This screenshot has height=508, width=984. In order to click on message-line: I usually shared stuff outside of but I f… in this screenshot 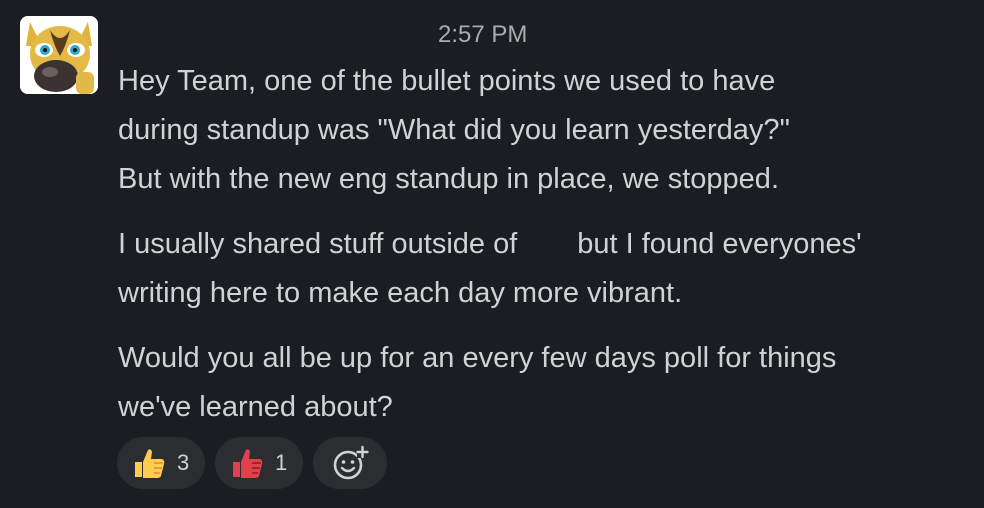, I will do `click(548, 244)`.